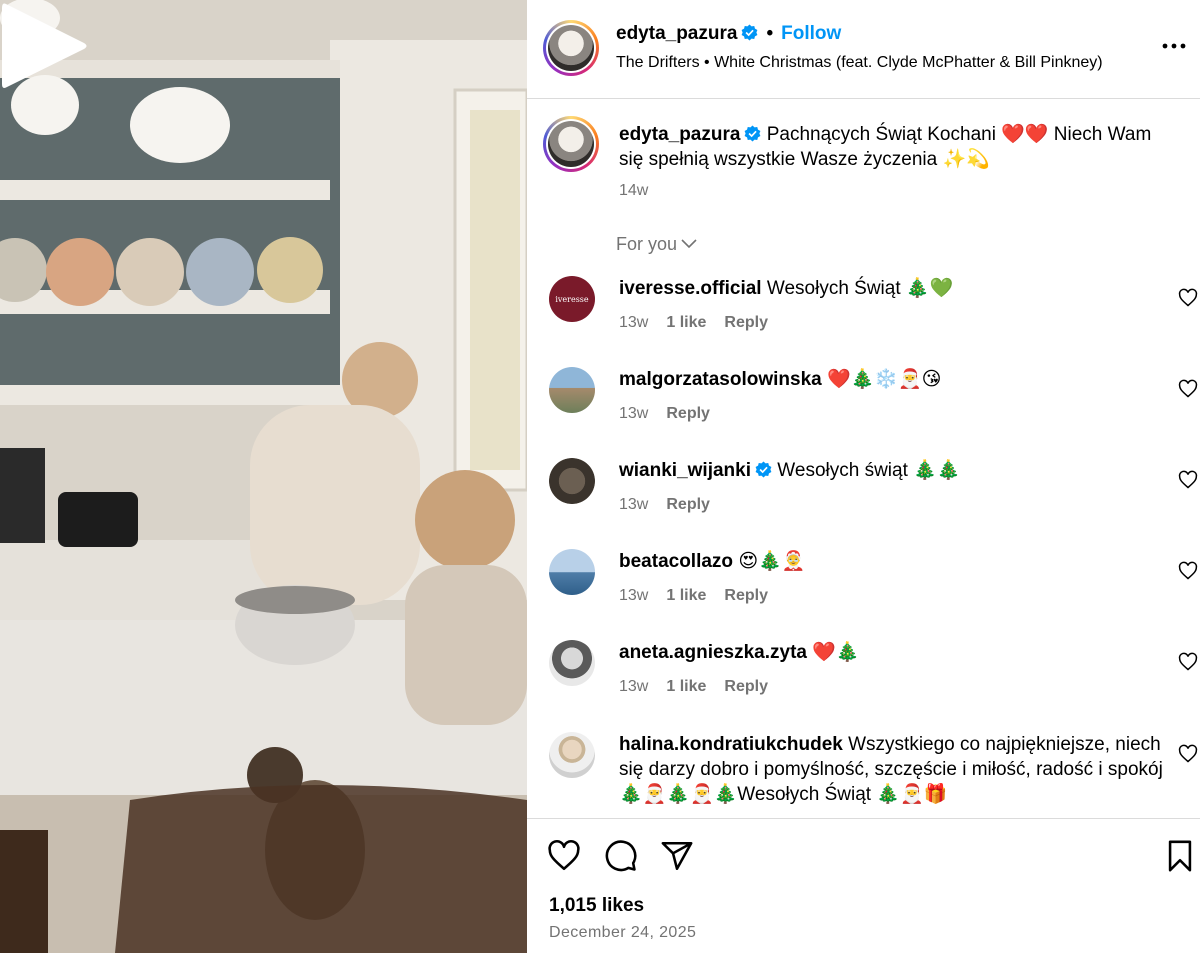  I want to click on comment-icon, so click(621, 856).